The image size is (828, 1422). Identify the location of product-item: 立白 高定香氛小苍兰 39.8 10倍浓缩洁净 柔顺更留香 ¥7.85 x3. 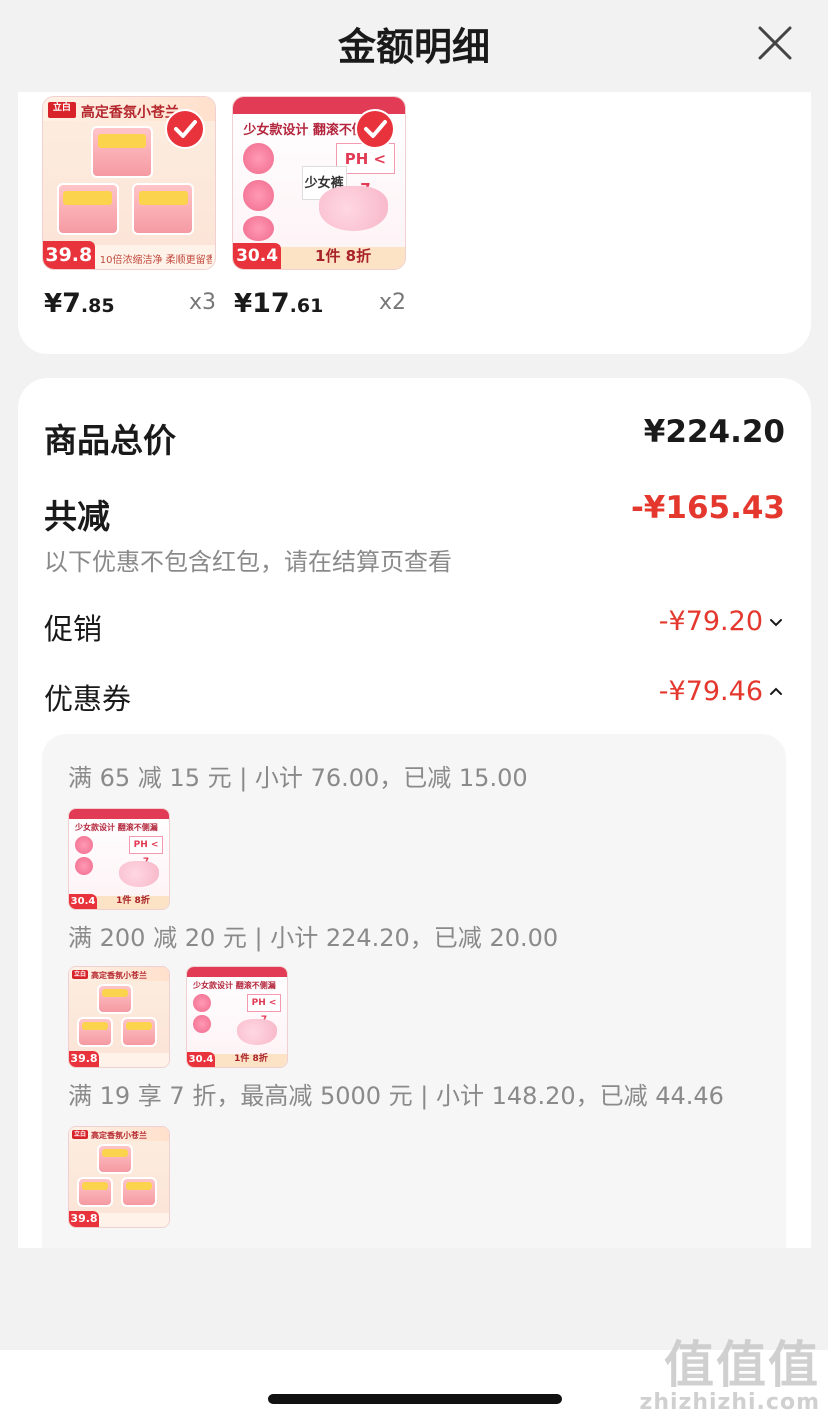
(129, 213).